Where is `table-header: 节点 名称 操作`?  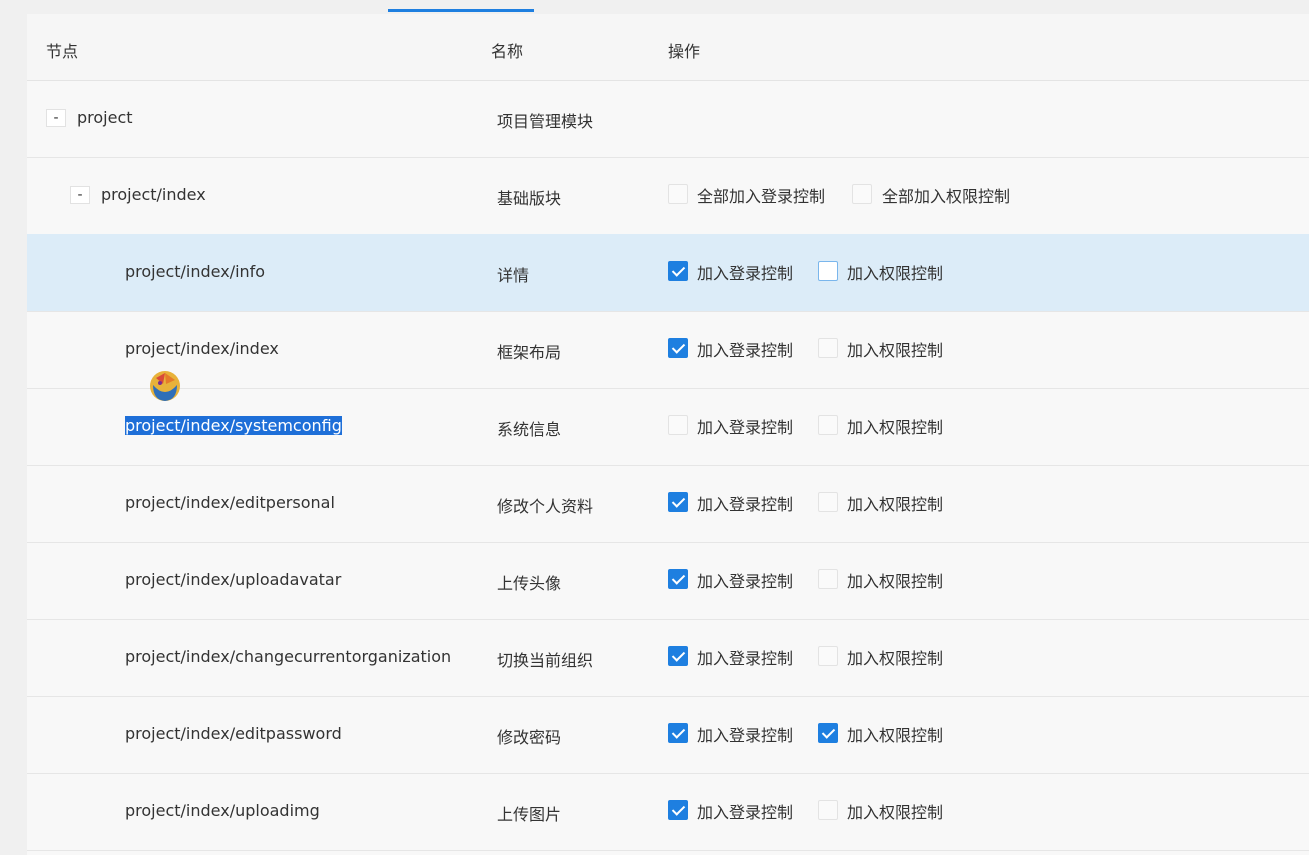 table-header: 节点 名称 操作 is located at coordinates (668, 47).